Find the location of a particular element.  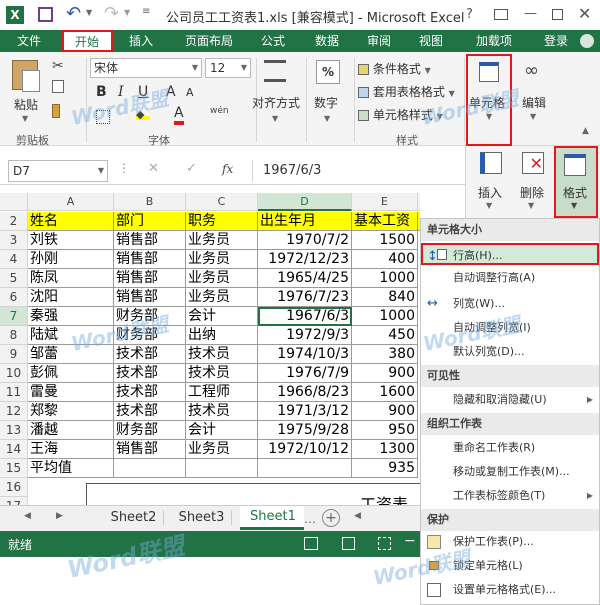

cell: 1972/9/3 is located at coordinates (305, 335).